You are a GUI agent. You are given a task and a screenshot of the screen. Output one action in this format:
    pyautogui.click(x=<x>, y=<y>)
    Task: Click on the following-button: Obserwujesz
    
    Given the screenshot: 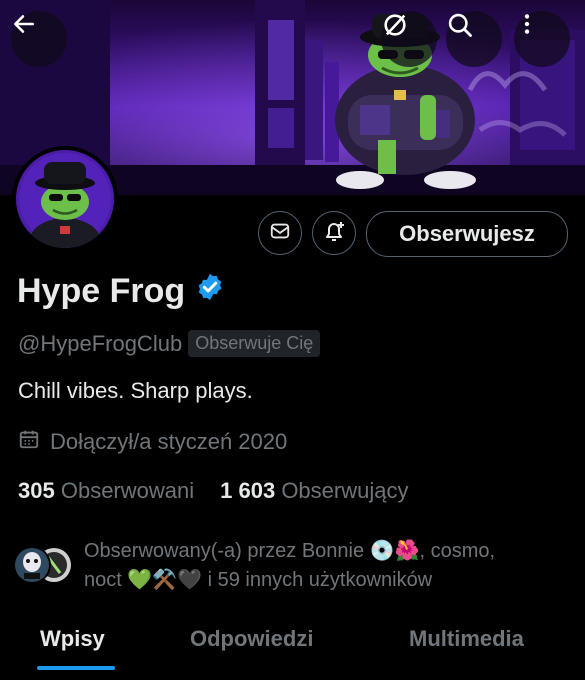 What is the action you would take?
    pyautogui.click(x=467, y=234)
    